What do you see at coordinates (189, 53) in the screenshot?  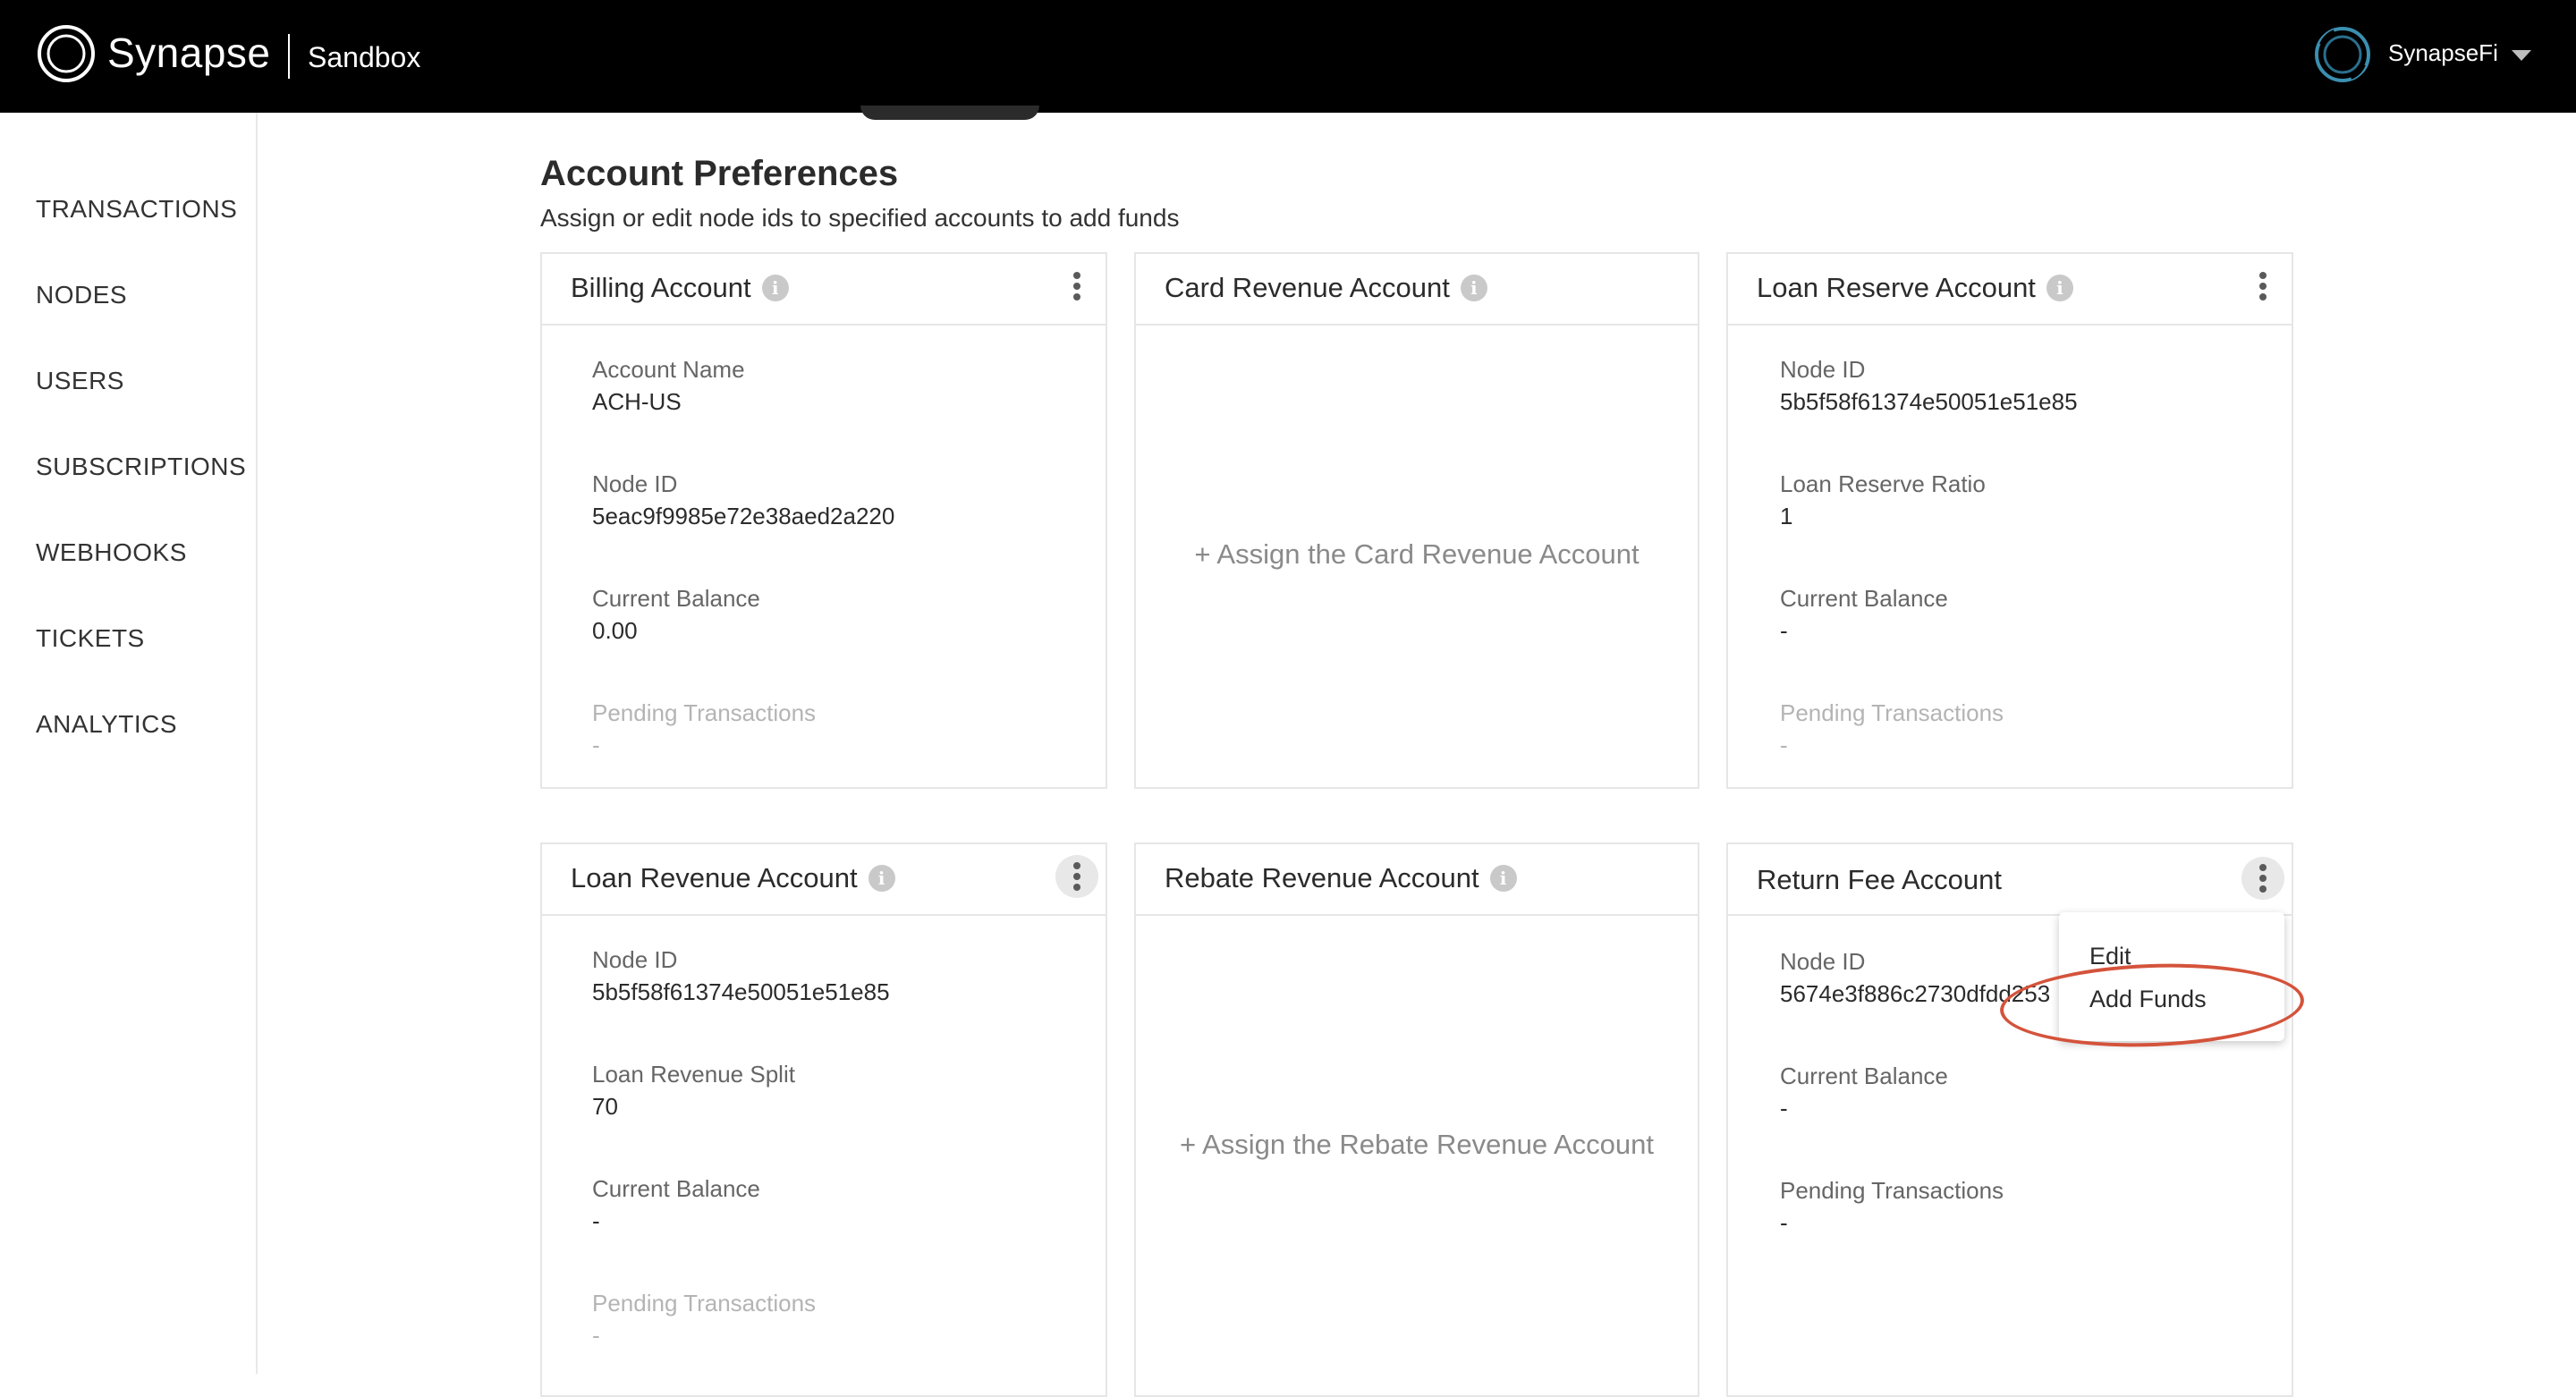 I see `brand-name: Synapse` at bounding box center [189, 53].